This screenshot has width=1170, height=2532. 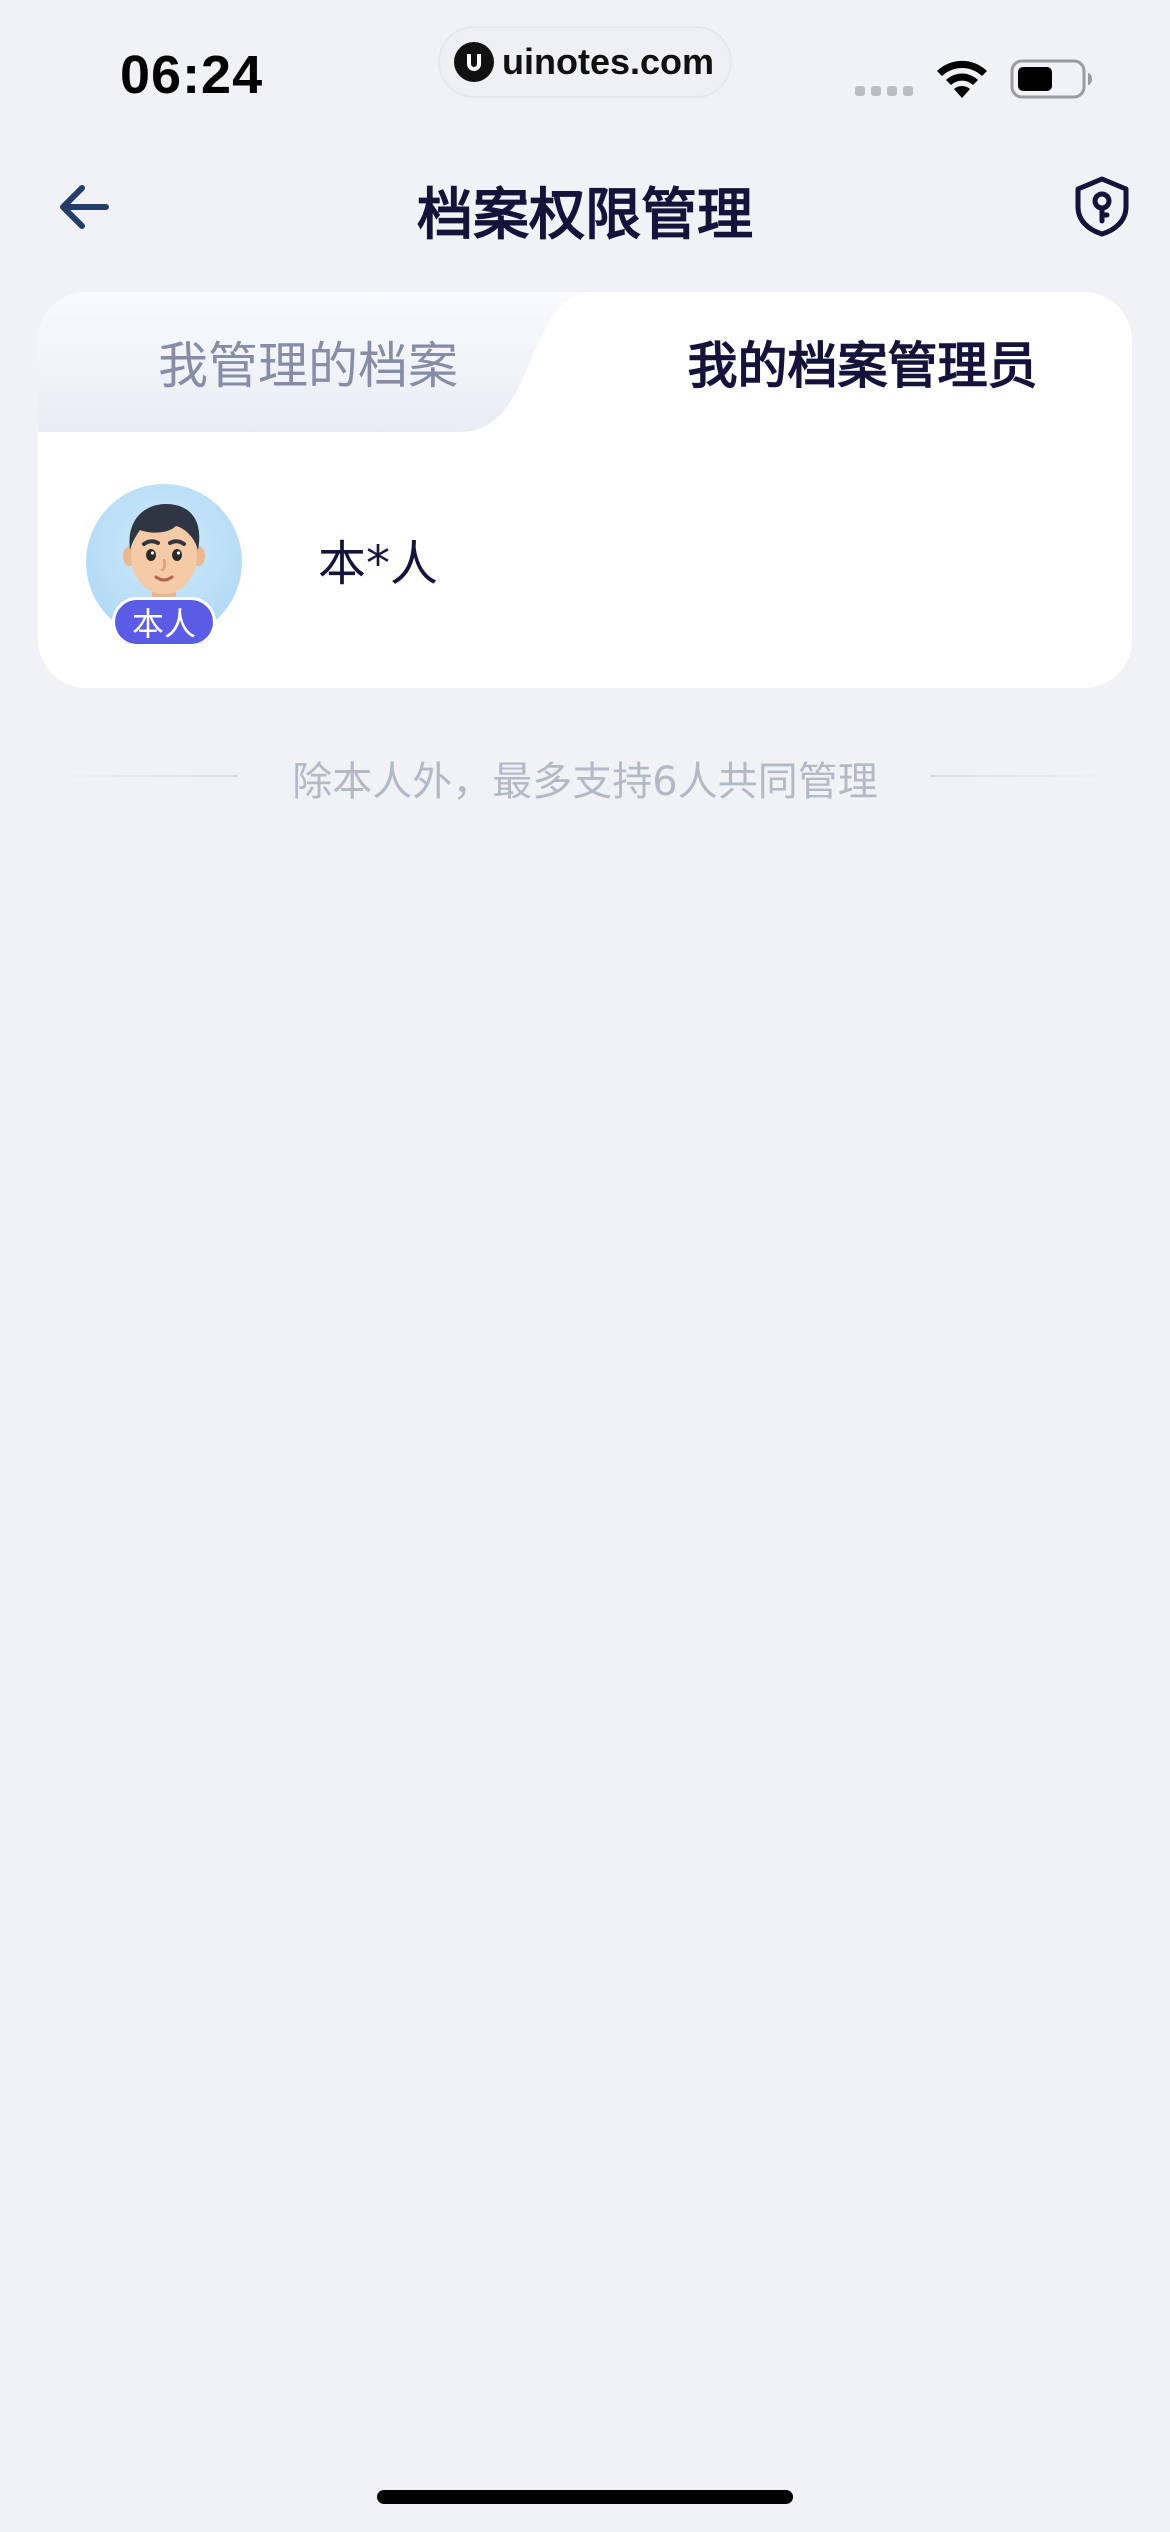 I want to click on page-title: 档案权限管理, so click(x=585, y=215).